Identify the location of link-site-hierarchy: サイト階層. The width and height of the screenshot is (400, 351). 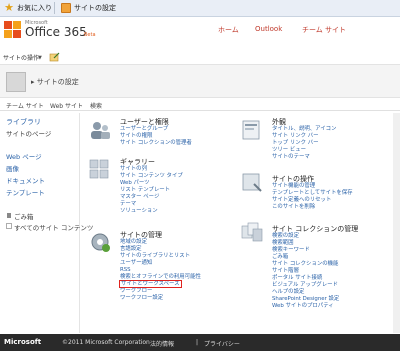
(285, 271).